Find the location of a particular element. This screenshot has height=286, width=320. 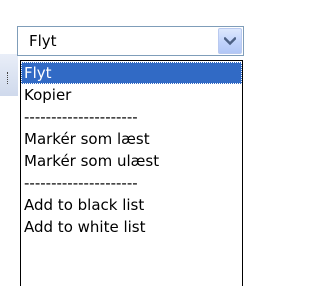

background-panel is located at coordinates (10, 191).